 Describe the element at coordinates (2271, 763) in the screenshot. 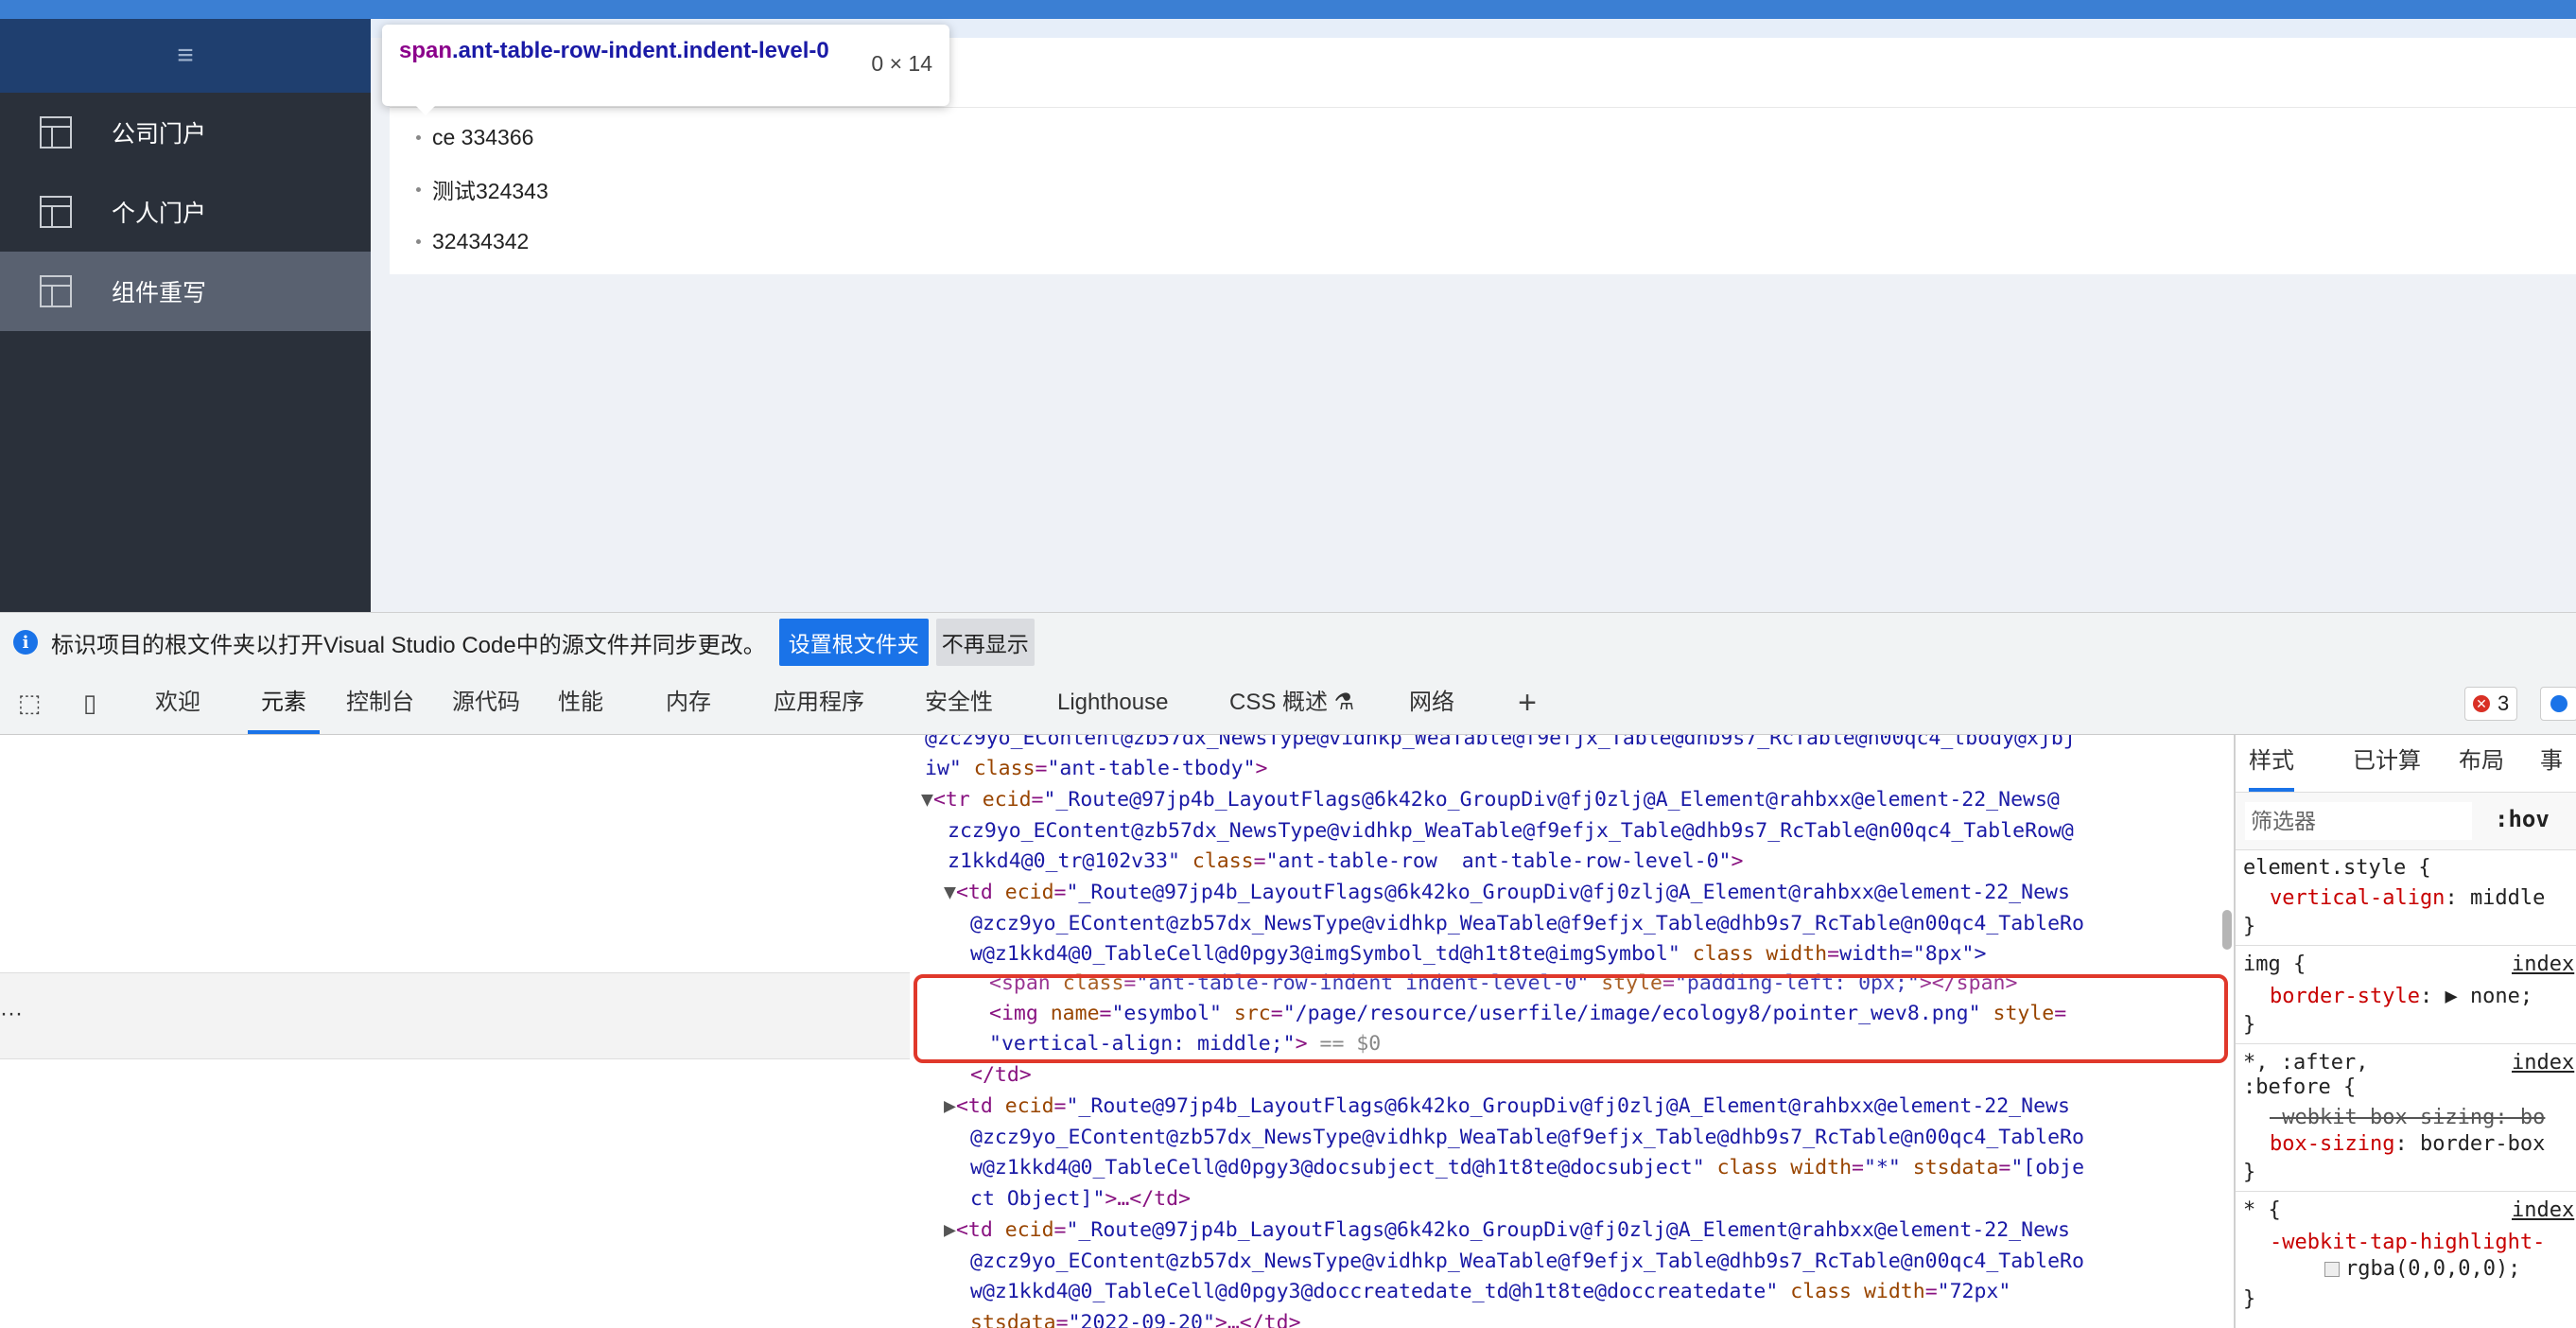

I see `tab-styles: 样式` at that location.